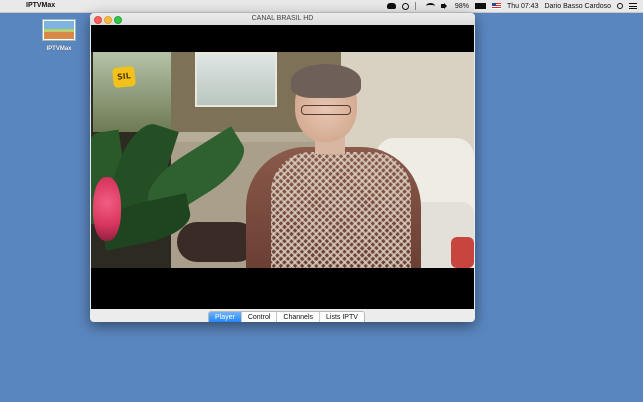  Describe the element at coordinates (577, 6) in the screenshot. I see `user-name: Dario Basso Cardoso` at that location.